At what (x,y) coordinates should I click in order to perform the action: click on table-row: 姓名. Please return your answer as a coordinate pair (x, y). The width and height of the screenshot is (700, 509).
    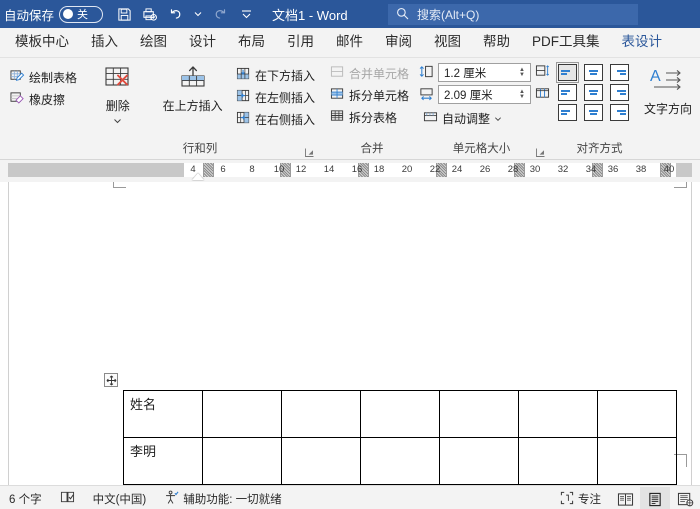
    Looking at the image, I should click on (400, 414).